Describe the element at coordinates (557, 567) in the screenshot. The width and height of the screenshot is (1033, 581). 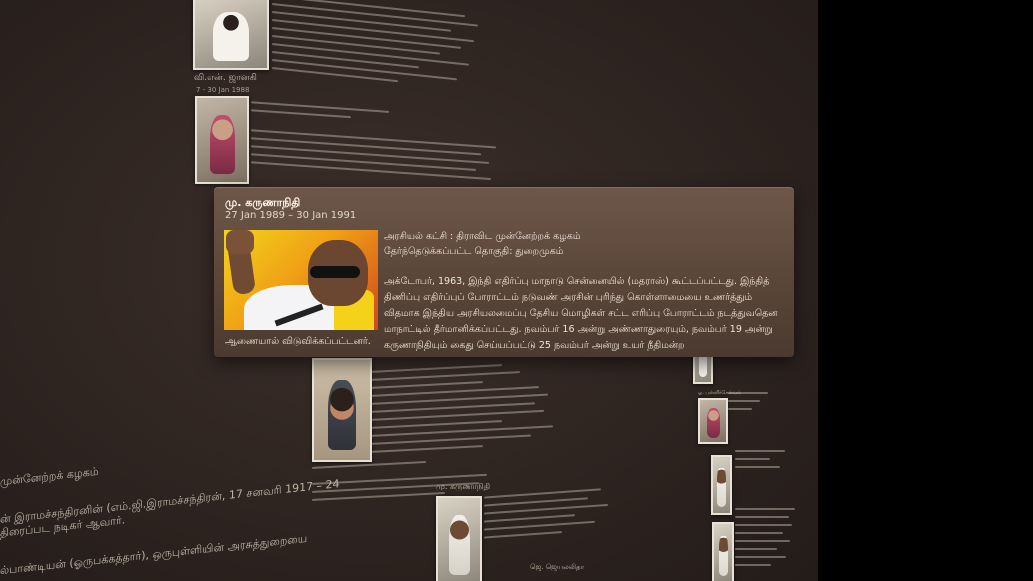
I see `bg-card-name-3: ஜெ. ஜெயலலிதா` at that location.